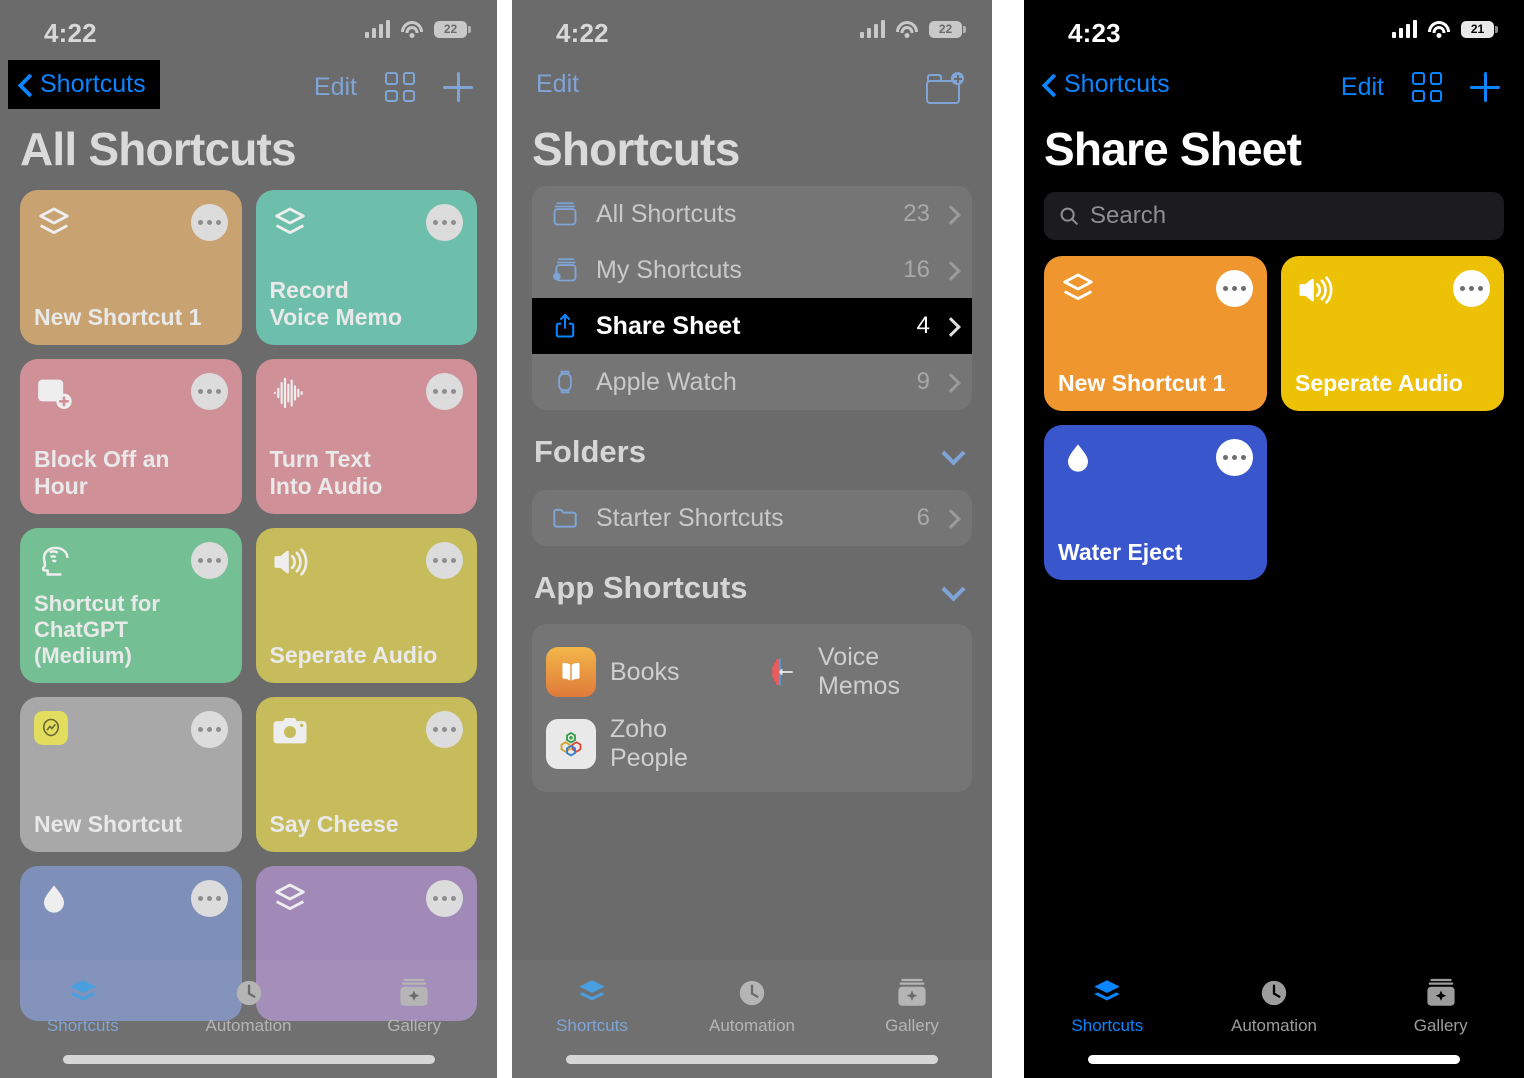 This screenshot has height=1078, width=1524. I want to click on cellular-bars-icon, so click(872, 29).